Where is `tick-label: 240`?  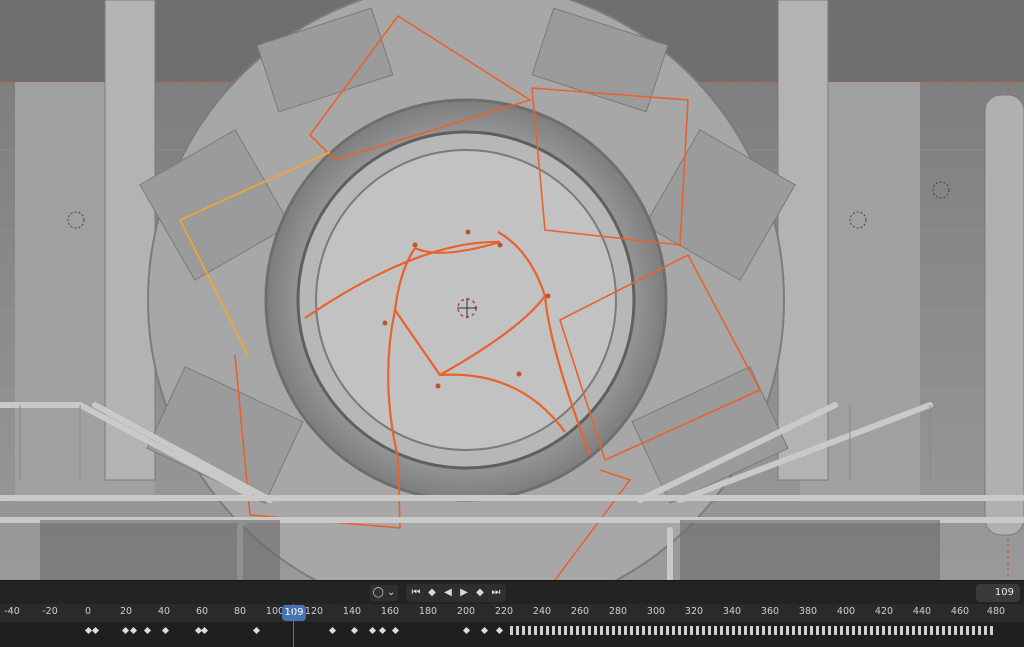
tick-label: 240 is located at coordinates (542, 611).